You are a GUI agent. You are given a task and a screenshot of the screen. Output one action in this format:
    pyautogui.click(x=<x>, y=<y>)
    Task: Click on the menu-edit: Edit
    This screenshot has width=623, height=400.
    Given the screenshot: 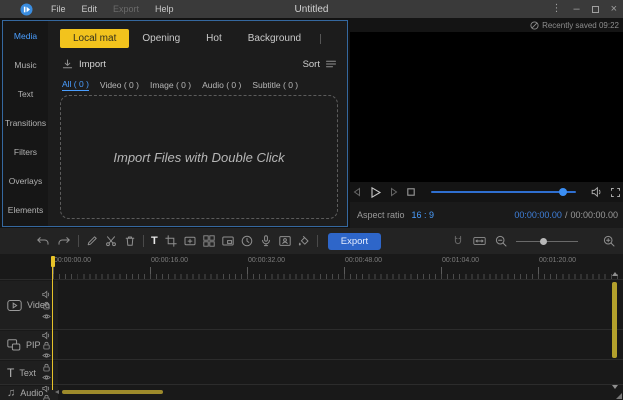 What is the action you would take?
    pyautogui.click(x=90, y=9)
    